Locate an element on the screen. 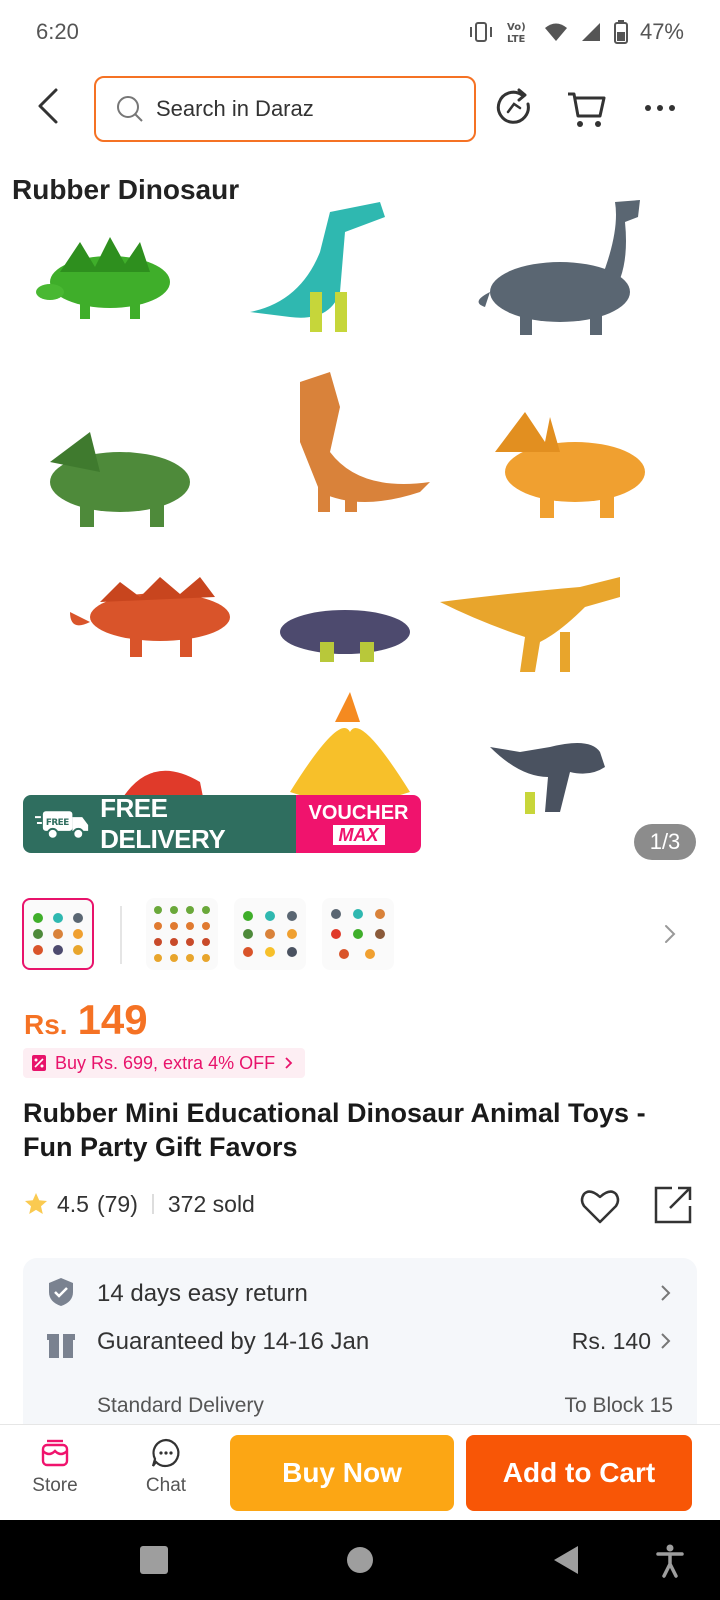 This screenshot has height=1600, width=720. thumbnail-next-button is located at coordinates (670, 934).